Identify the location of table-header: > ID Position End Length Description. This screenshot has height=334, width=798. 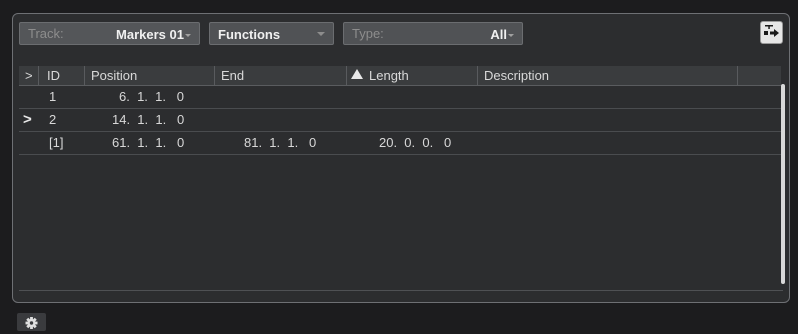
(400, 76).